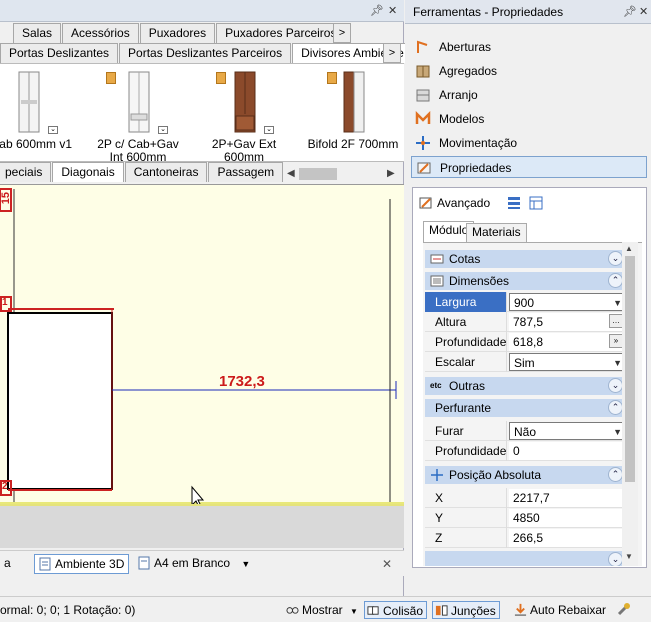 Image resolution: width=651 pixels, height=622 pixels. What do you see at coordinates (343, 174) in the screenshot?
I see `subtabs-scrollbar: ◀ ▶` at bounding box center [343, 174].